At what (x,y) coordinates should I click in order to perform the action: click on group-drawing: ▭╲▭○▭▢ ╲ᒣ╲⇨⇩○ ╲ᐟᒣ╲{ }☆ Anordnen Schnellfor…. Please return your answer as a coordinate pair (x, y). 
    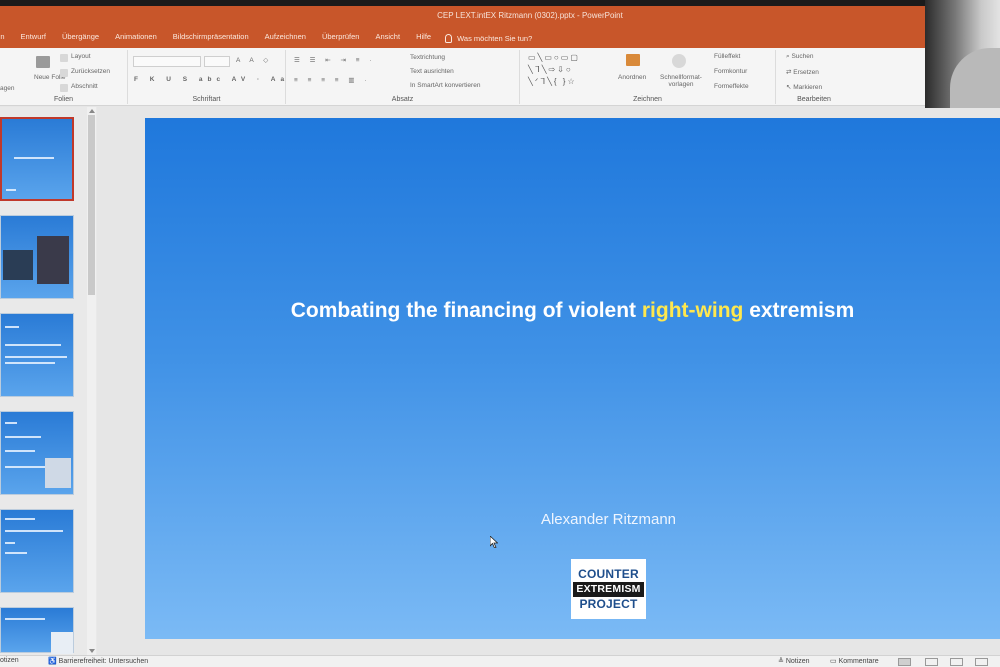
    Looking at the image, I should click on (648, 77).